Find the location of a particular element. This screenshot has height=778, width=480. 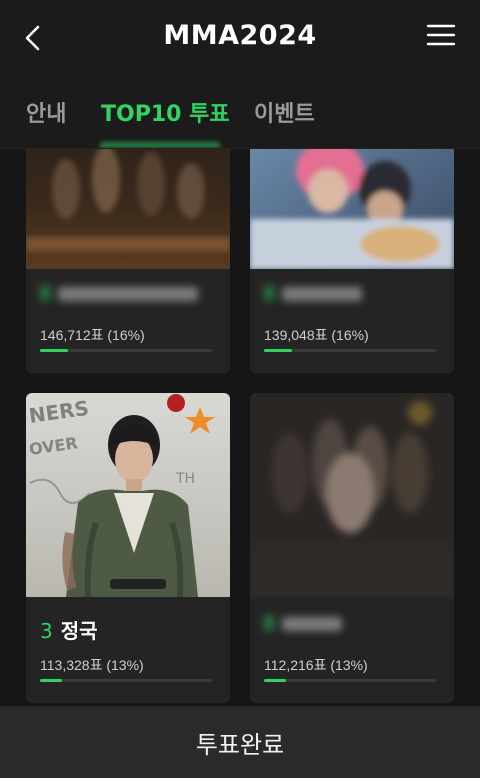

hamburger-menu-icon is located at coordinates (441, 35).